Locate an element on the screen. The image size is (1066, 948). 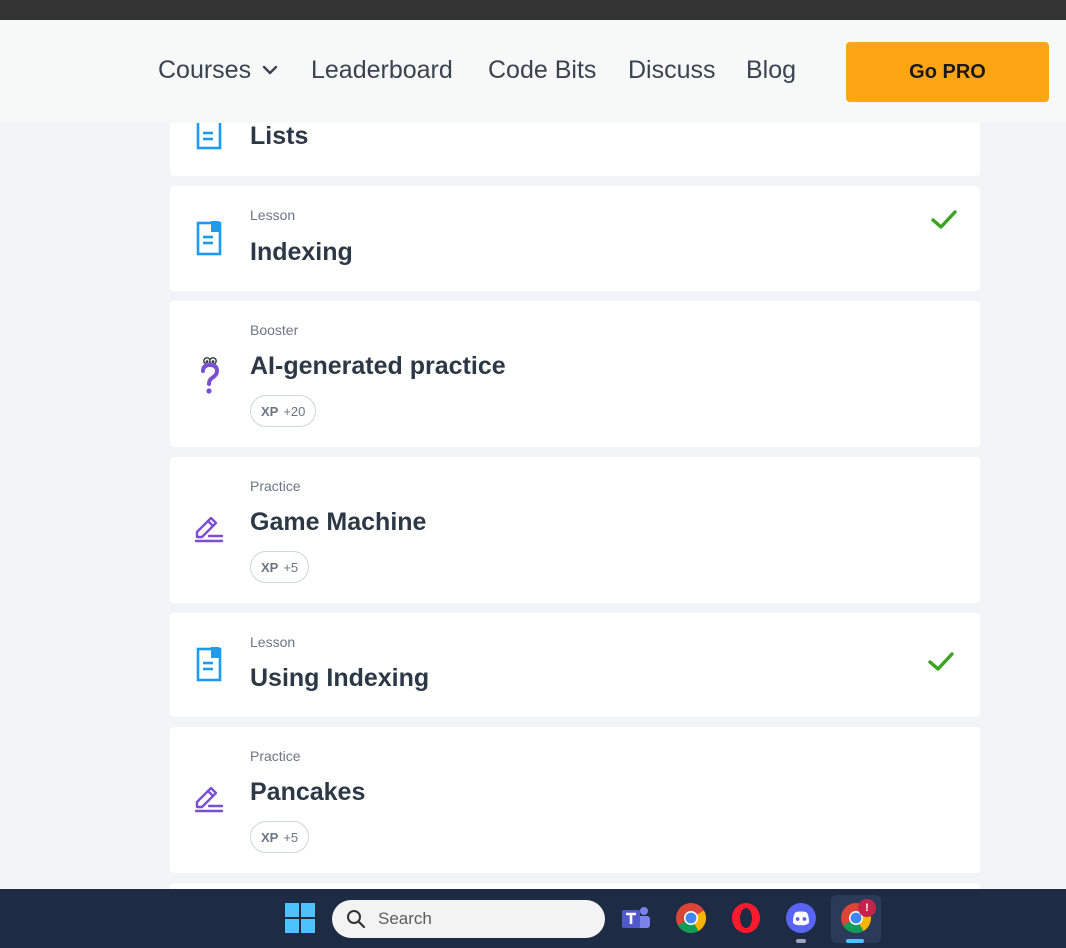
chrome-icon is located at coordinates (691, 918).